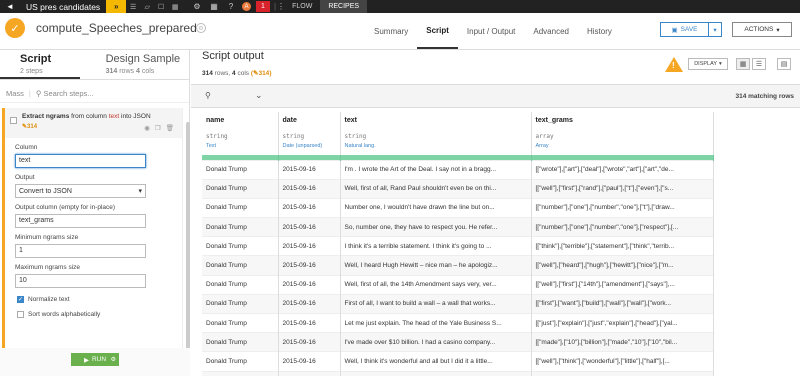  Describe the element at coordinates (147, 7) in the screenshot. I see `database-icon: ▱` at that location.